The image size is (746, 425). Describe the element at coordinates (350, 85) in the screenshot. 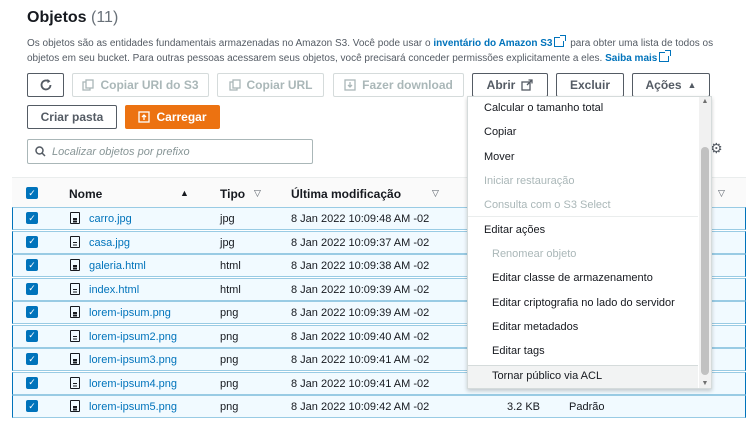

I see `download-icon` at that location.